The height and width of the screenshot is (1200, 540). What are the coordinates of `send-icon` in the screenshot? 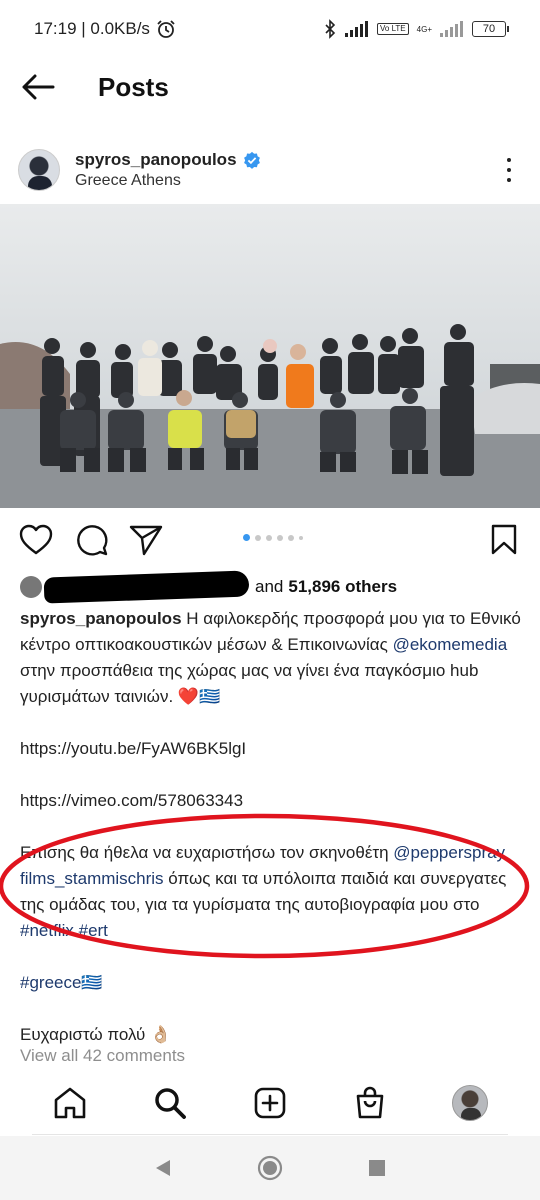 It's located at (146, 540).